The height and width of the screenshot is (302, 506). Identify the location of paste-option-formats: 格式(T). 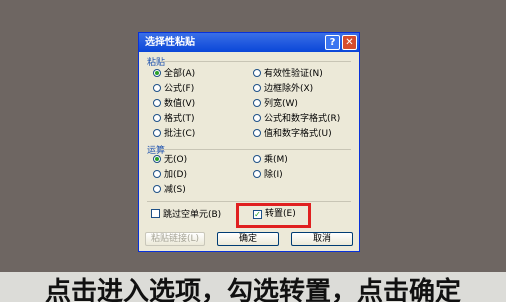
(174, 119).